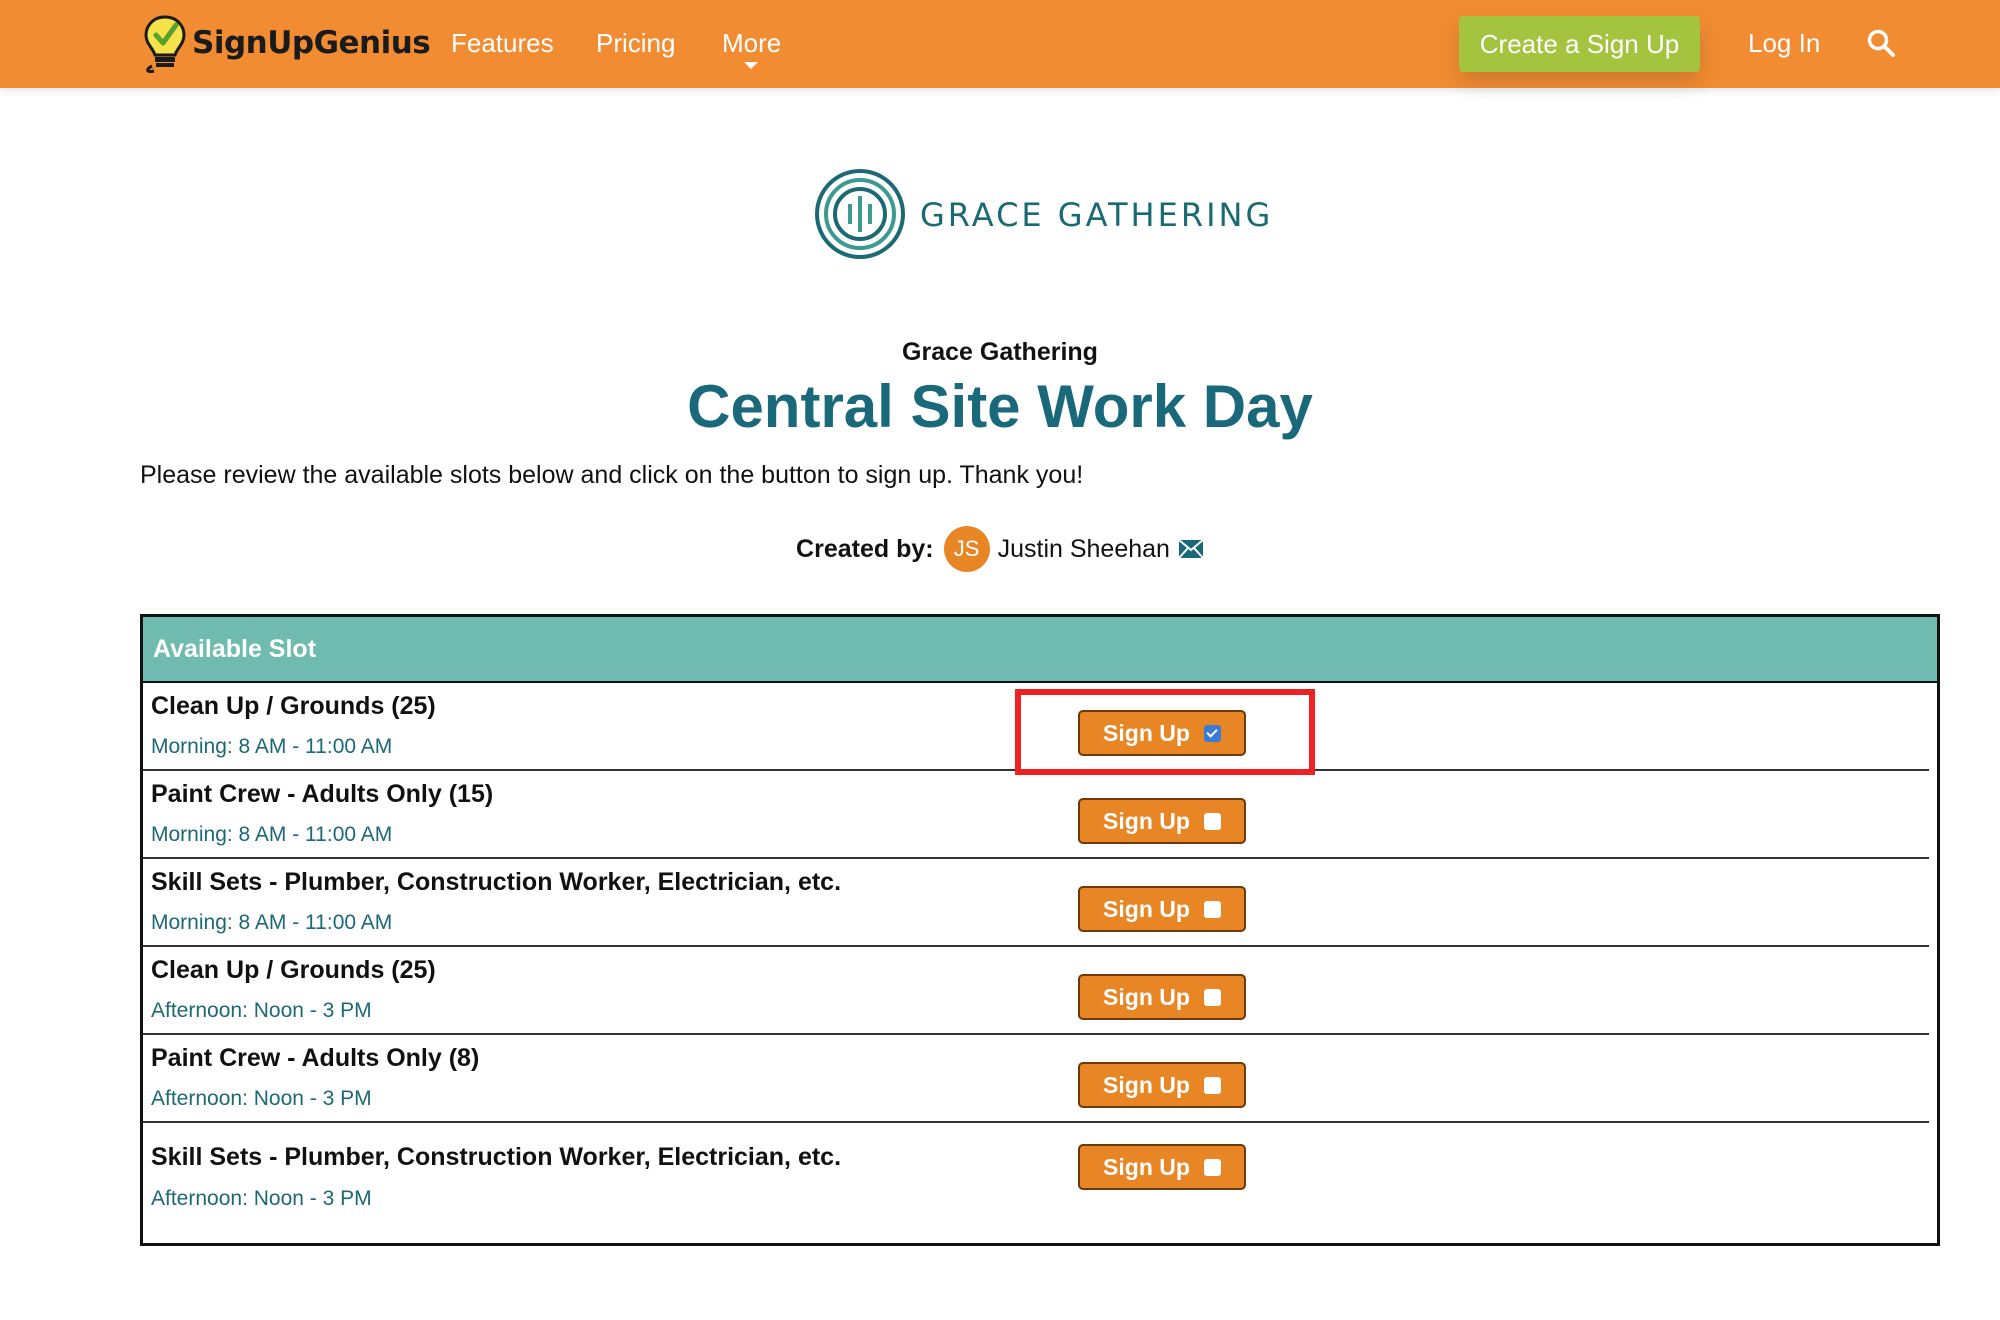 The width and height of the screenshot is (2000, 1320). What do you see at coordinates (1212, 733) in the screenshot?
I see `checkbox-checked-icon` at bounding box center [1212, 733].